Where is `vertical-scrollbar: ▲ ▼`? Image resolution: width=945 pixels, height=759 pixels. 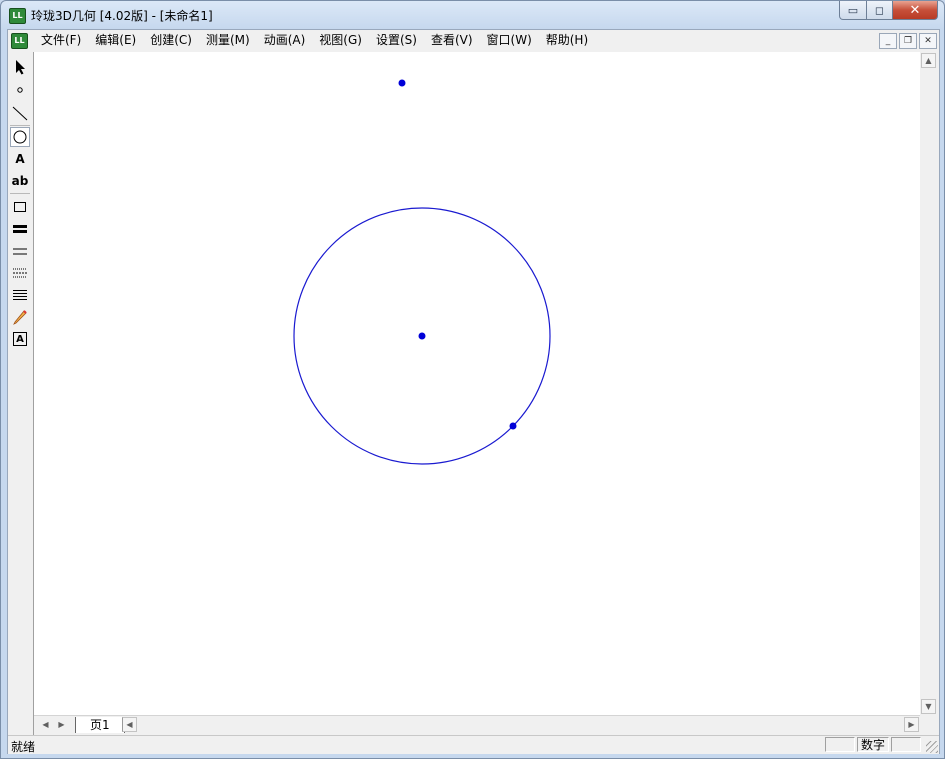
vertical-scrollbar: ▲ ▼ is located at coordinates (928, 383).